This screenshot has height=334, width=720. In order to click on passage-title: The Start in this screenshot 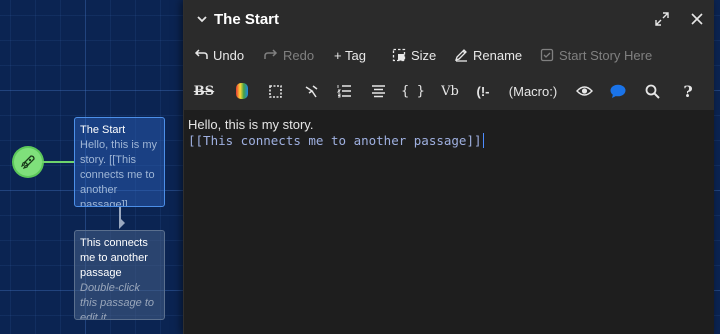, I will do `click(103, 130)`.